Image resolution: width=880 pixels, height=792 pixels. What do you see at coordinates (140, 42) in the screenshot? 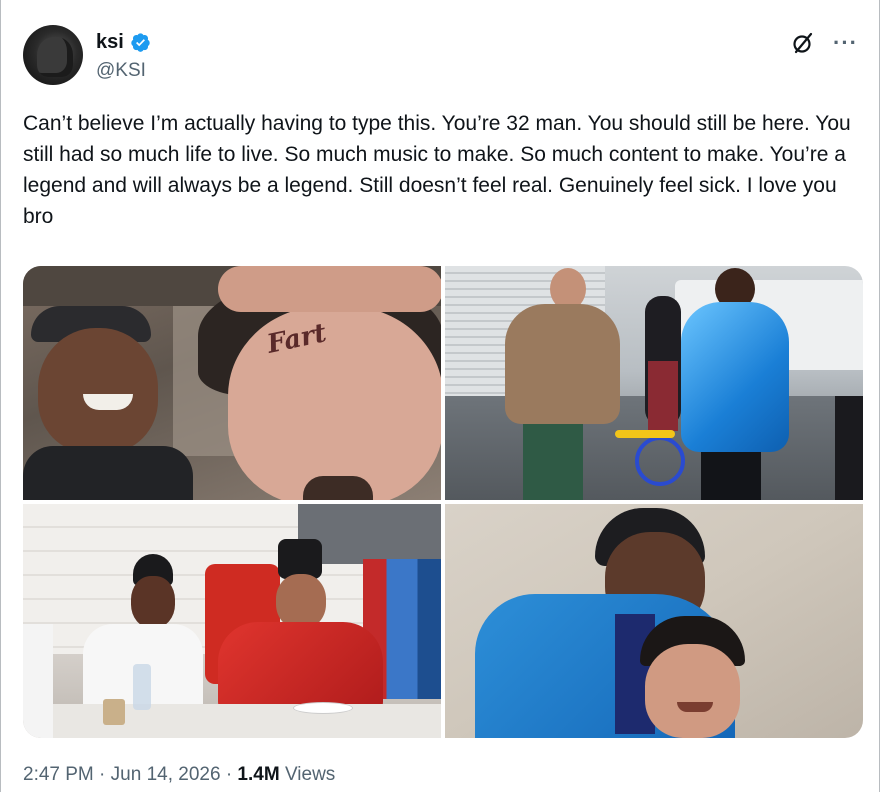
I see `verified-badge-icon` at bounding box center [140, 42].